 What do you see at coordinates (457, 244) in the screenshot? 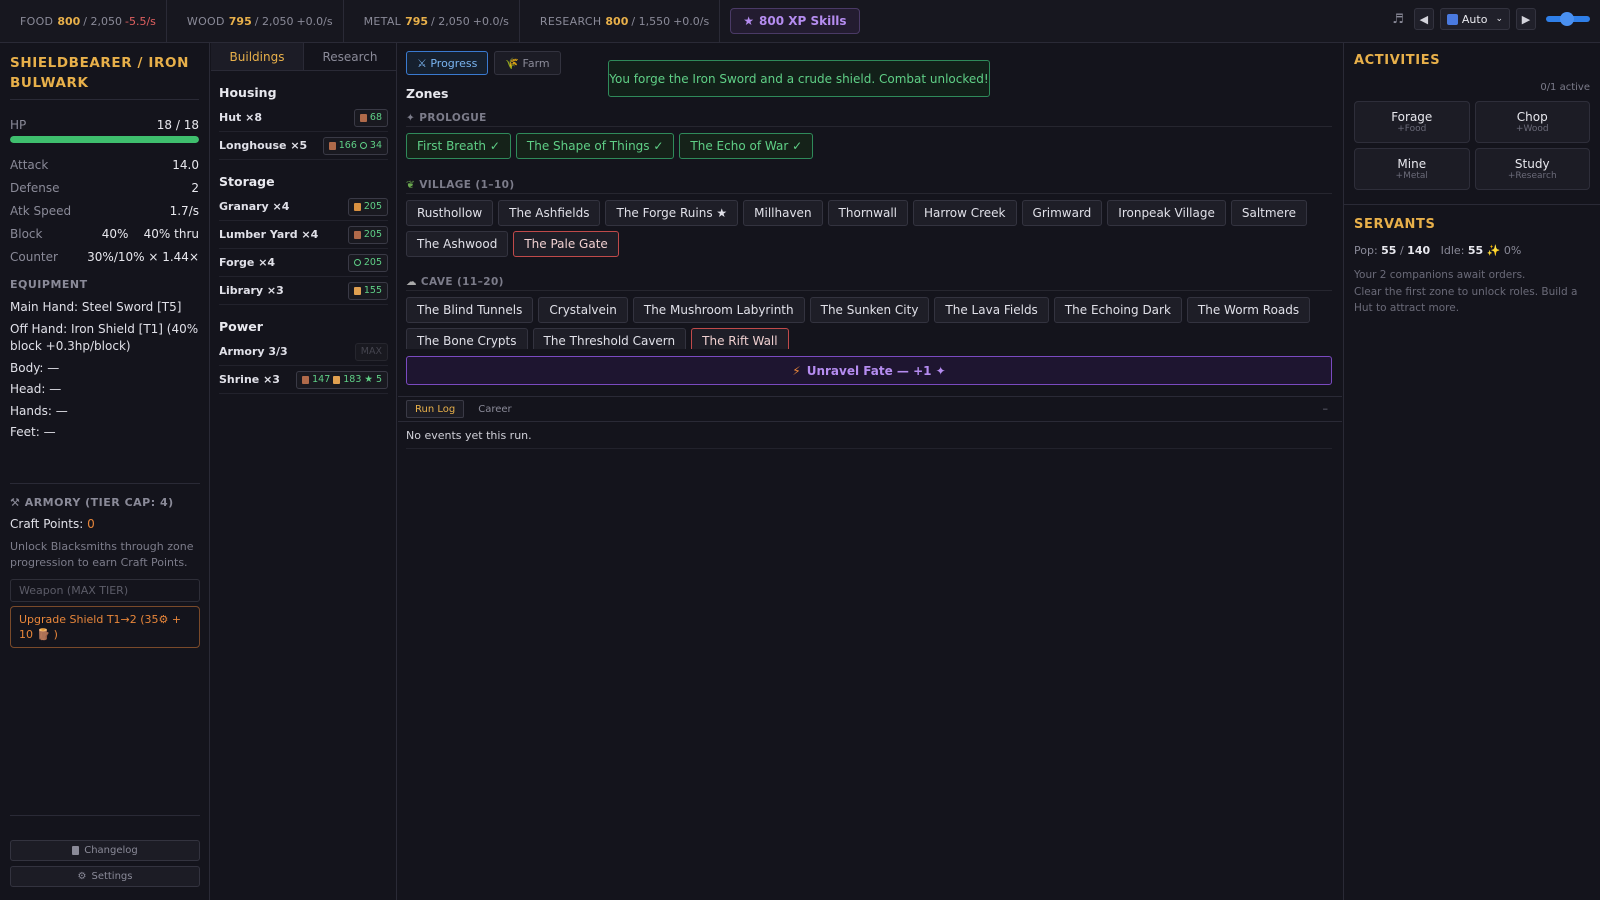
I see `zone-button: The Ashwood` at bounding box center [457, 244].